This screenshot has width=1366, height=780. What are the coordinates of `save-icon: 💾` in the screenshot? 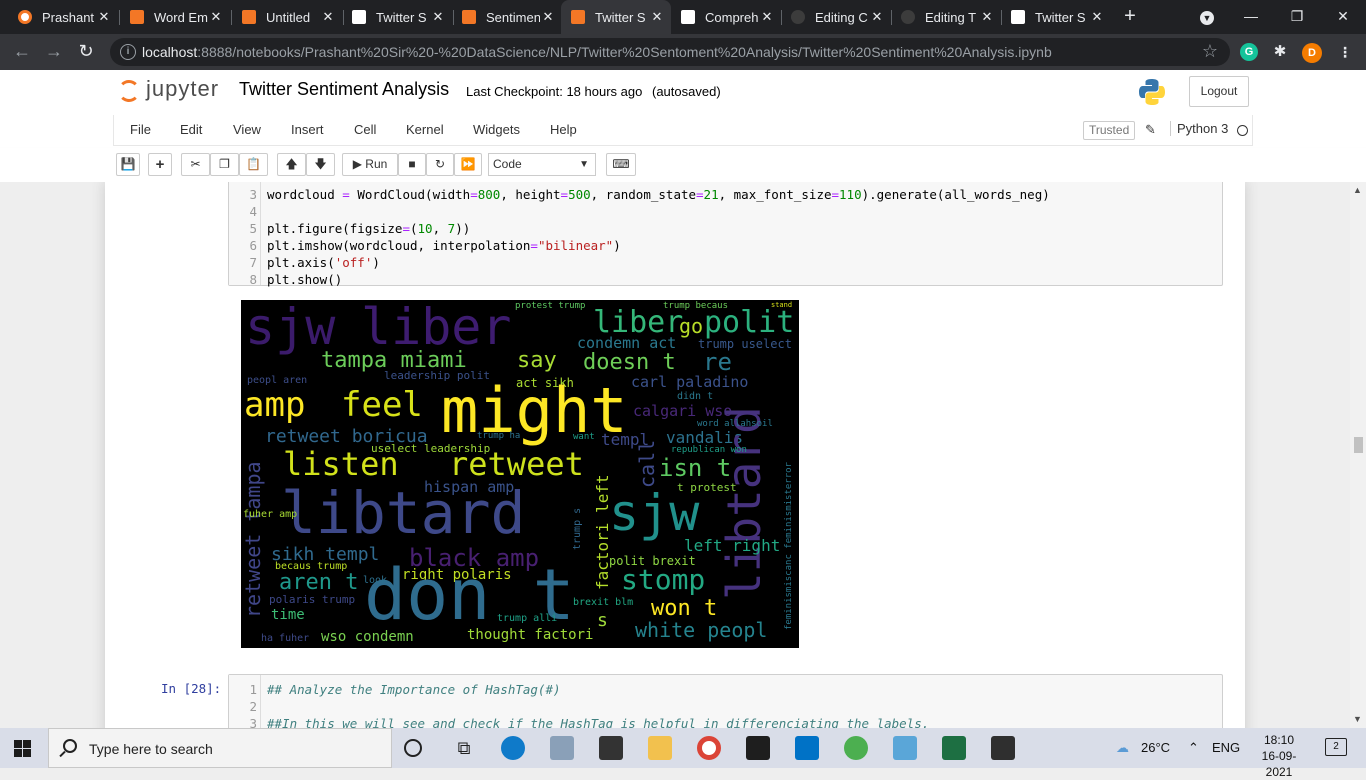 It's located at (128, 164).